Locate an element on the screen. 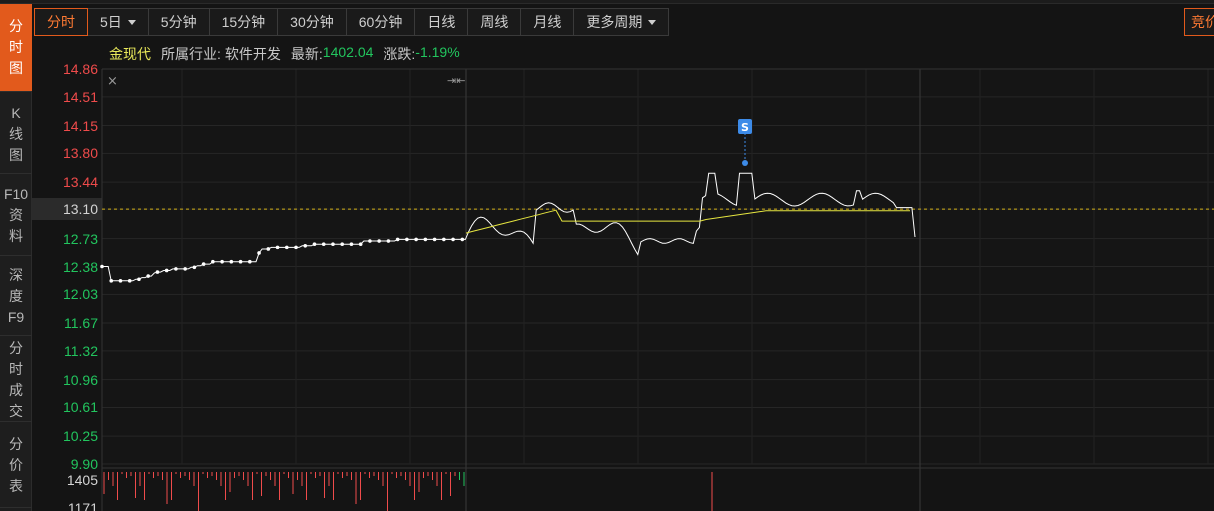  signal-marker-label: S is located at coordinates (745, 127).